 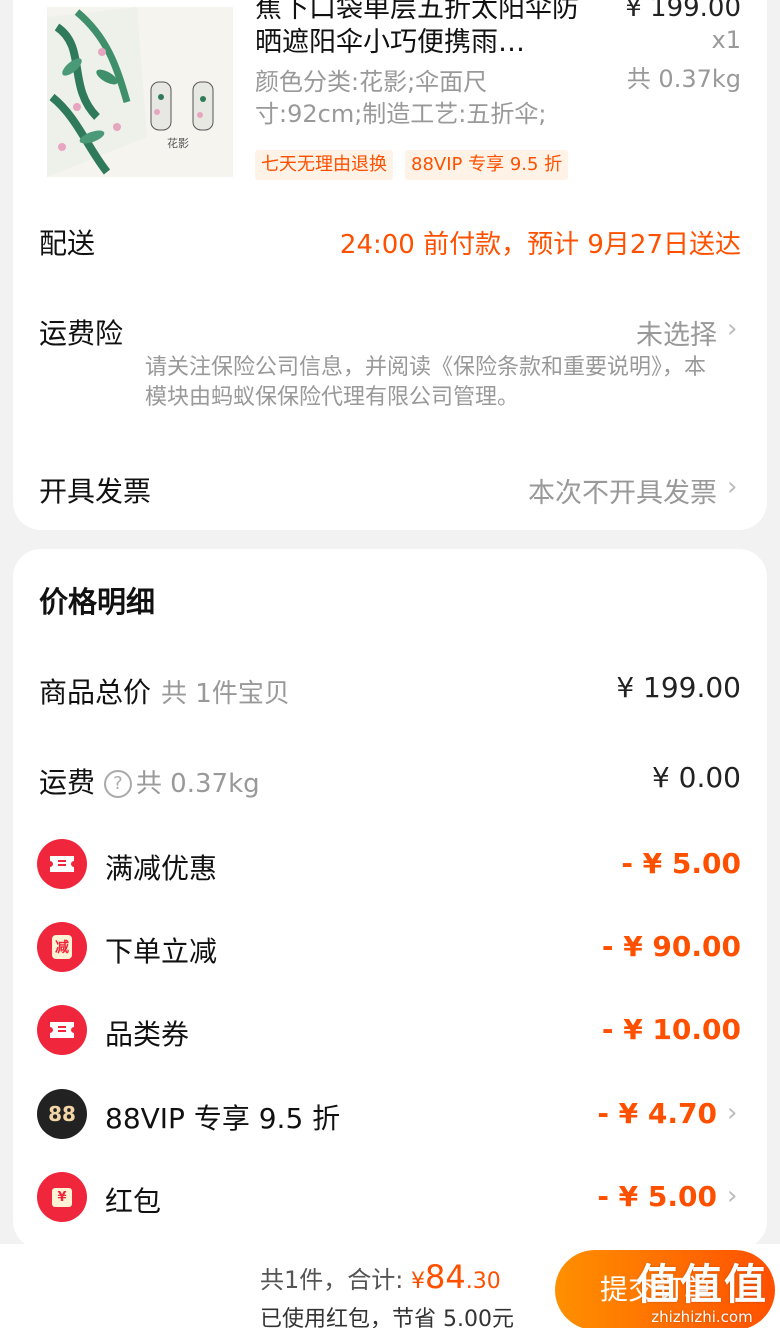 What do you see at coordinates (622, 490) in the screenshot?
I see `invoice-value: 本次不开具发票` at bounding box center [622, 490].